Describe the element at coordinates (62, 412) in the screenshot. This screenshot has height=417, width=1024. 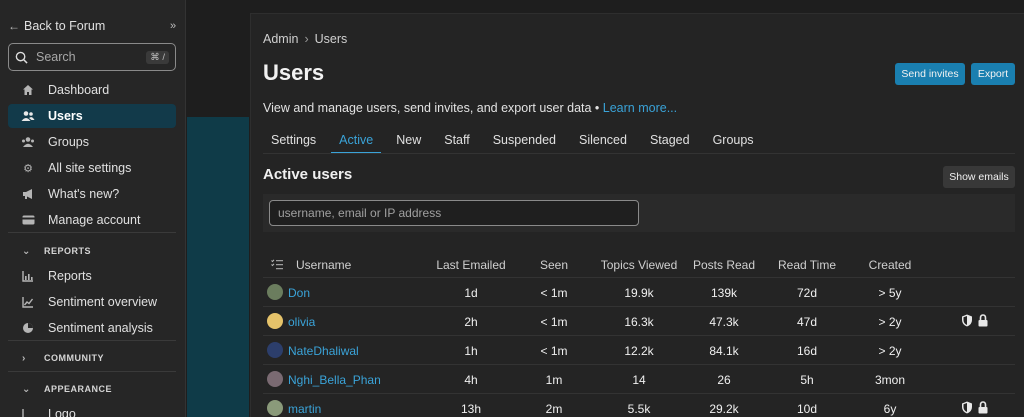
I see `sidebar-item-label: Logo` at that location.